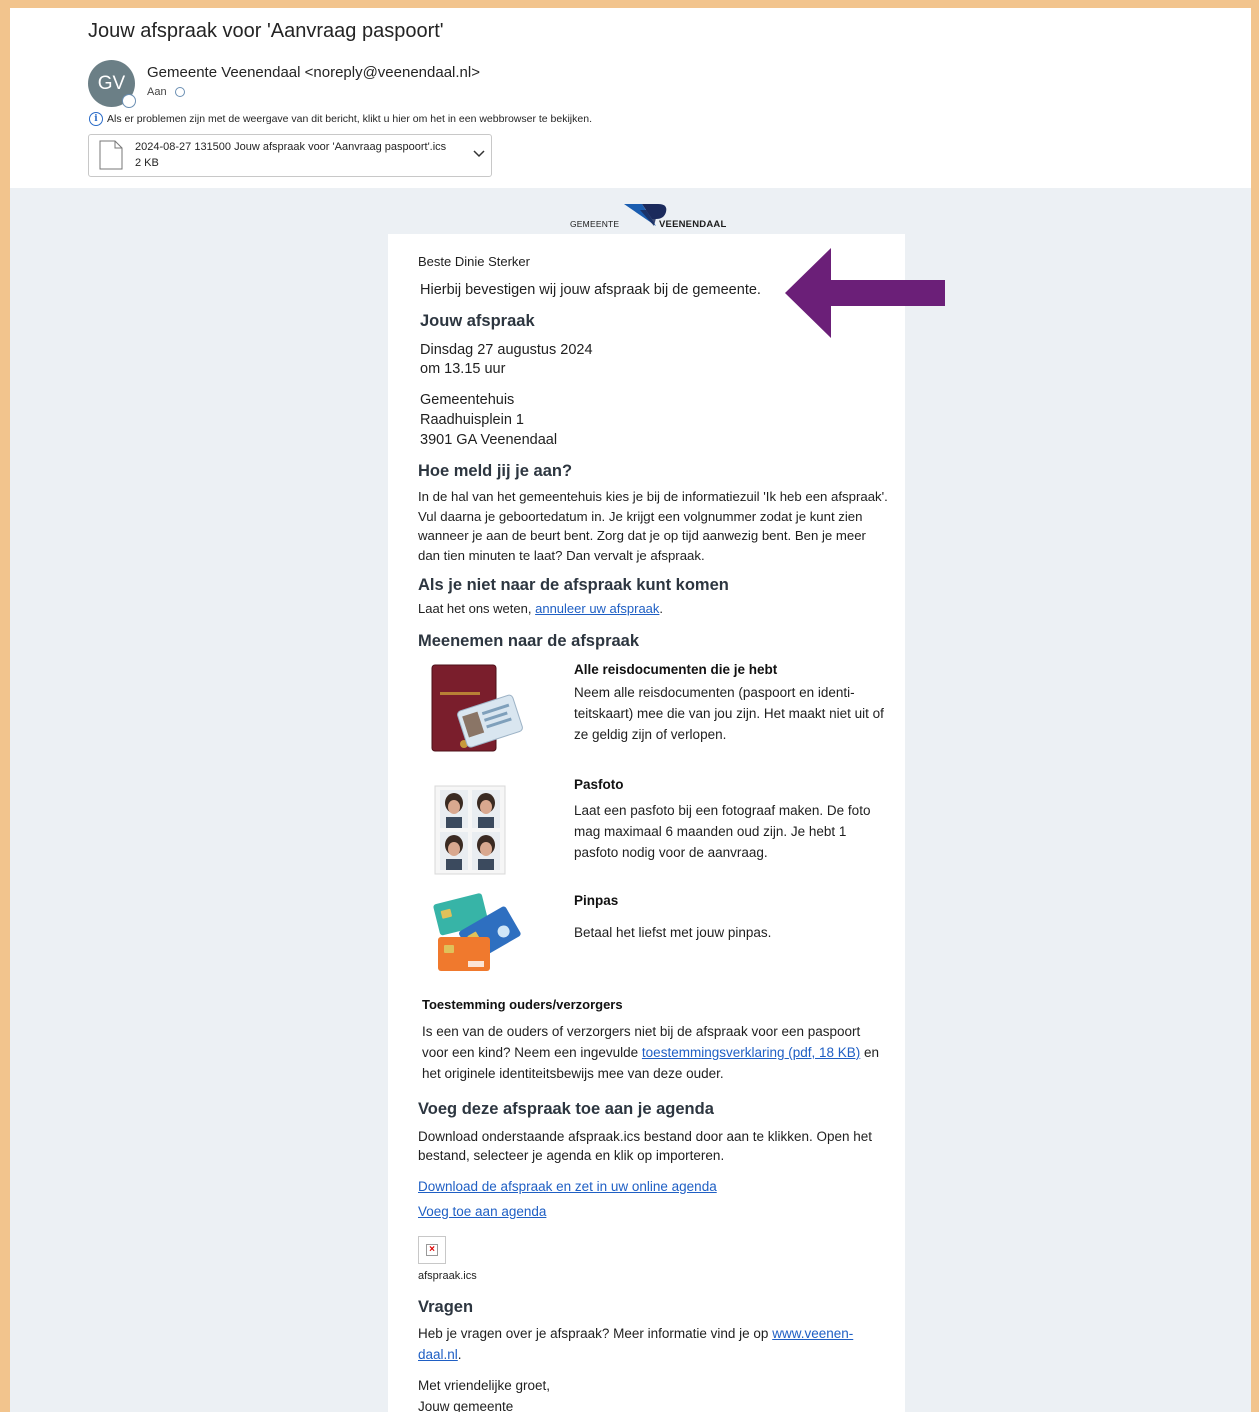  Describe the element at coordinates (751, 1052) in the screenshot. I see `consent-form-link: toestemmingsverklaring (pdf, 18 KB)` at that location.